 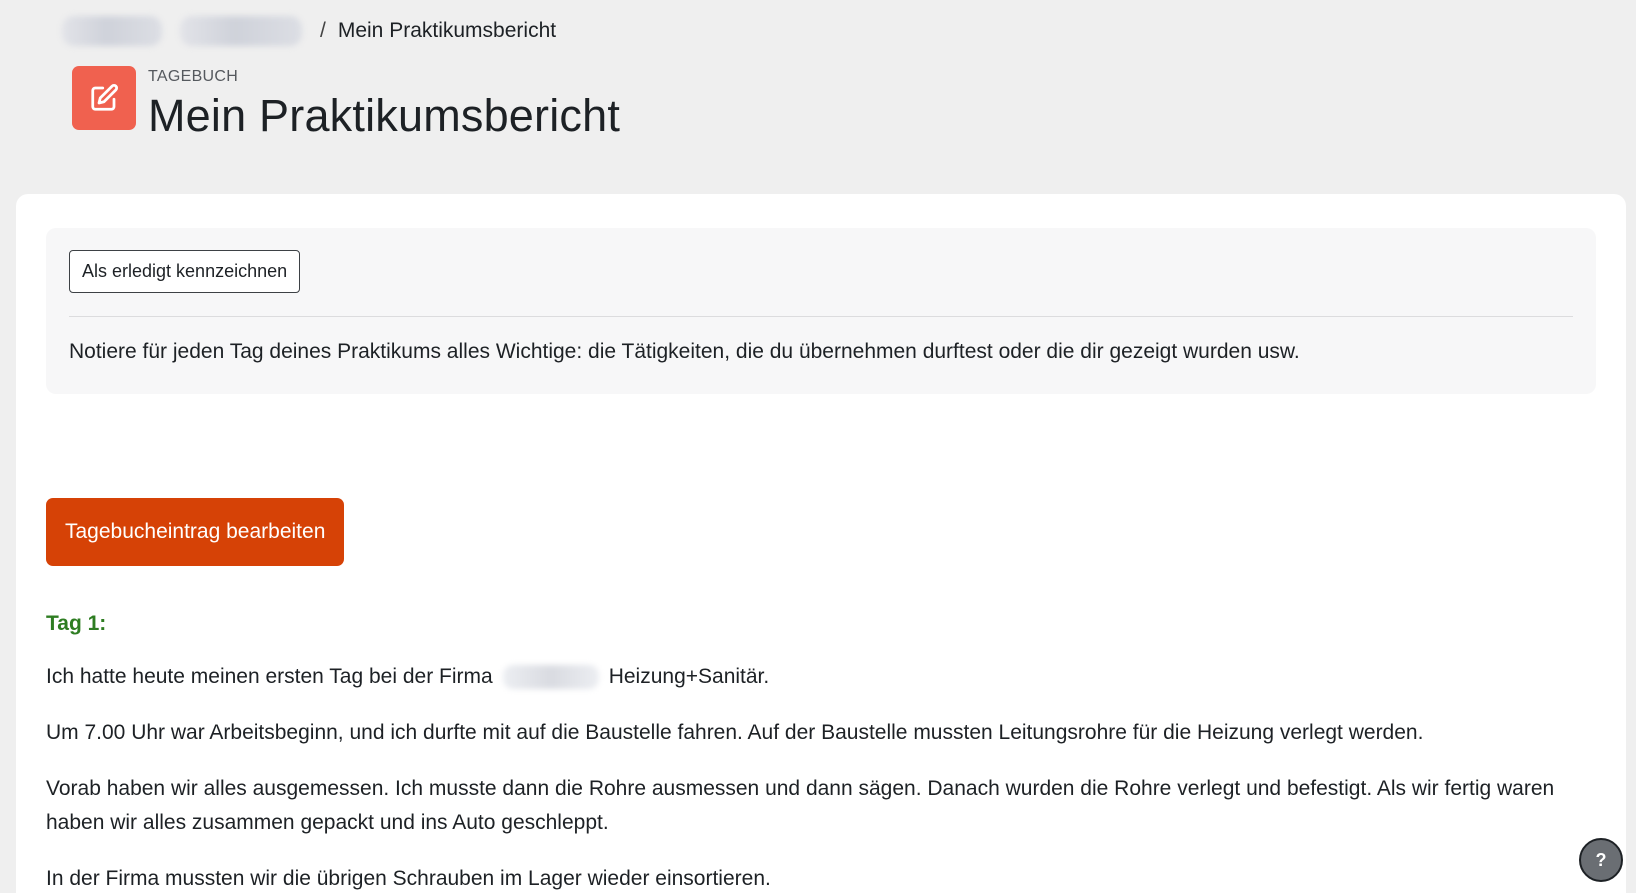 I want to click on activity-type-label: TAGEBUCH, so click(x=193, y=76).